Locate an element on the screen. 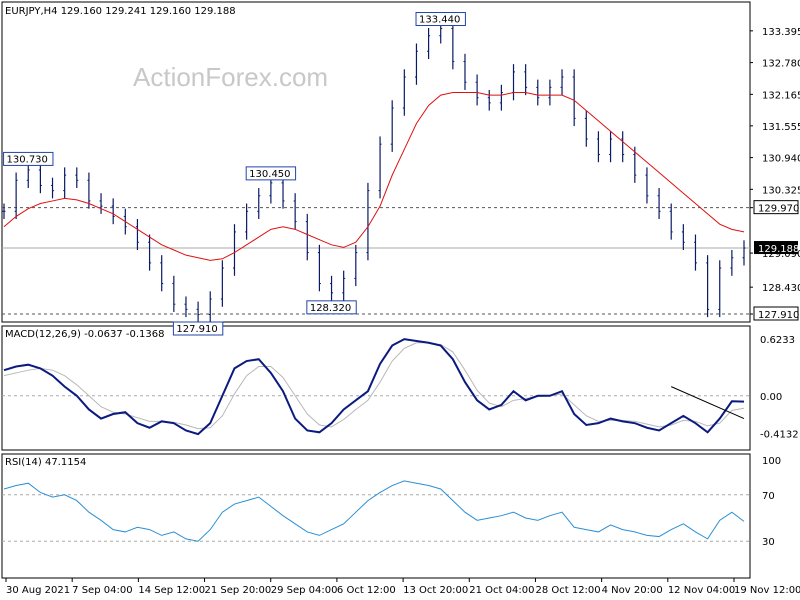 The width and height of the screenshot is (800, 600). annotation-label: 133.440 is located at coordinates (439, 20).